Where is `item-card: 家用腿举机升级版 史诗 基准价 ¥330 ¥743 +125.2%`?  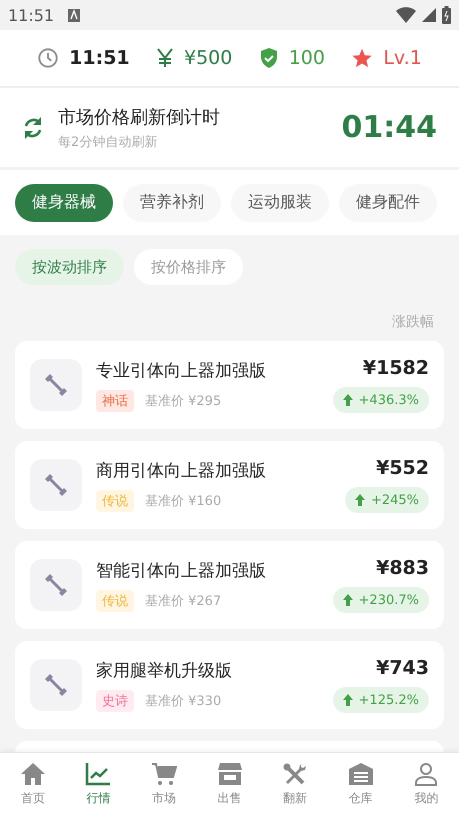
item-card: 家用腿举机升级版 史诗 基准价 ¥330 ¥743 +125.2% is located at coordinates (229, 685).